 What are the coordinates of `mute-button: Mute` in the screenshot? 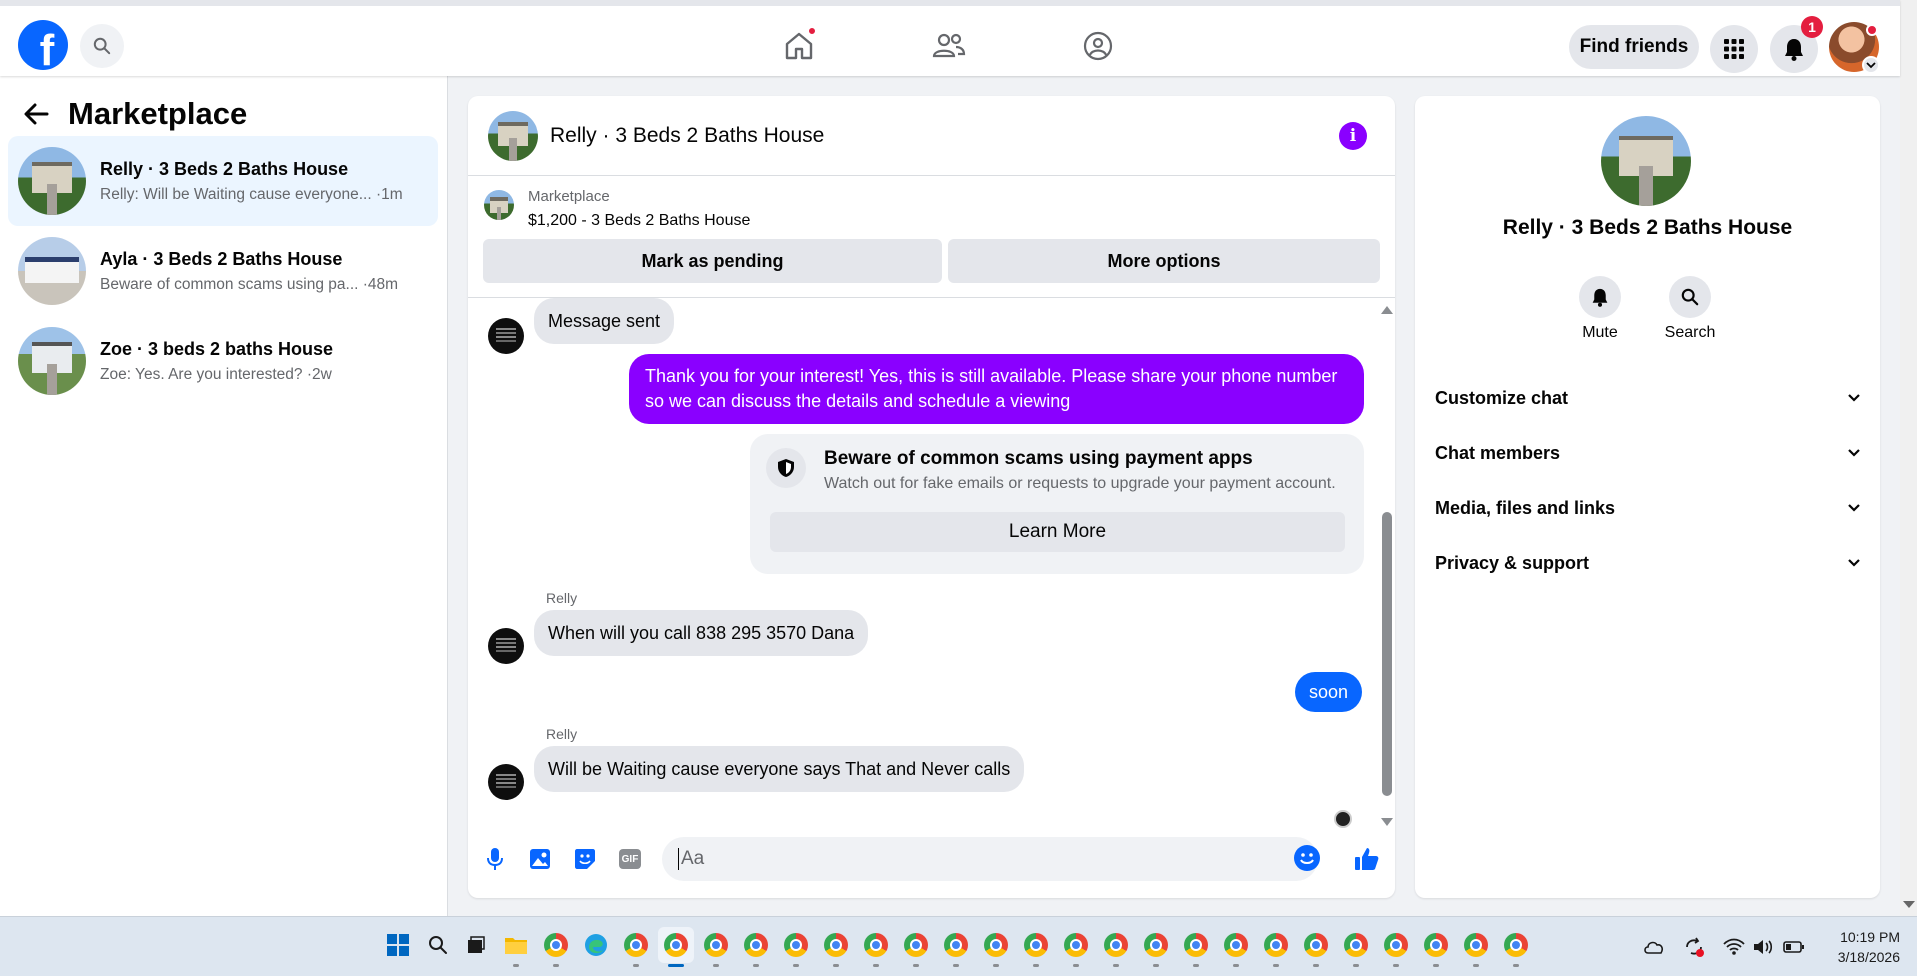 It's located at (1600, 309).